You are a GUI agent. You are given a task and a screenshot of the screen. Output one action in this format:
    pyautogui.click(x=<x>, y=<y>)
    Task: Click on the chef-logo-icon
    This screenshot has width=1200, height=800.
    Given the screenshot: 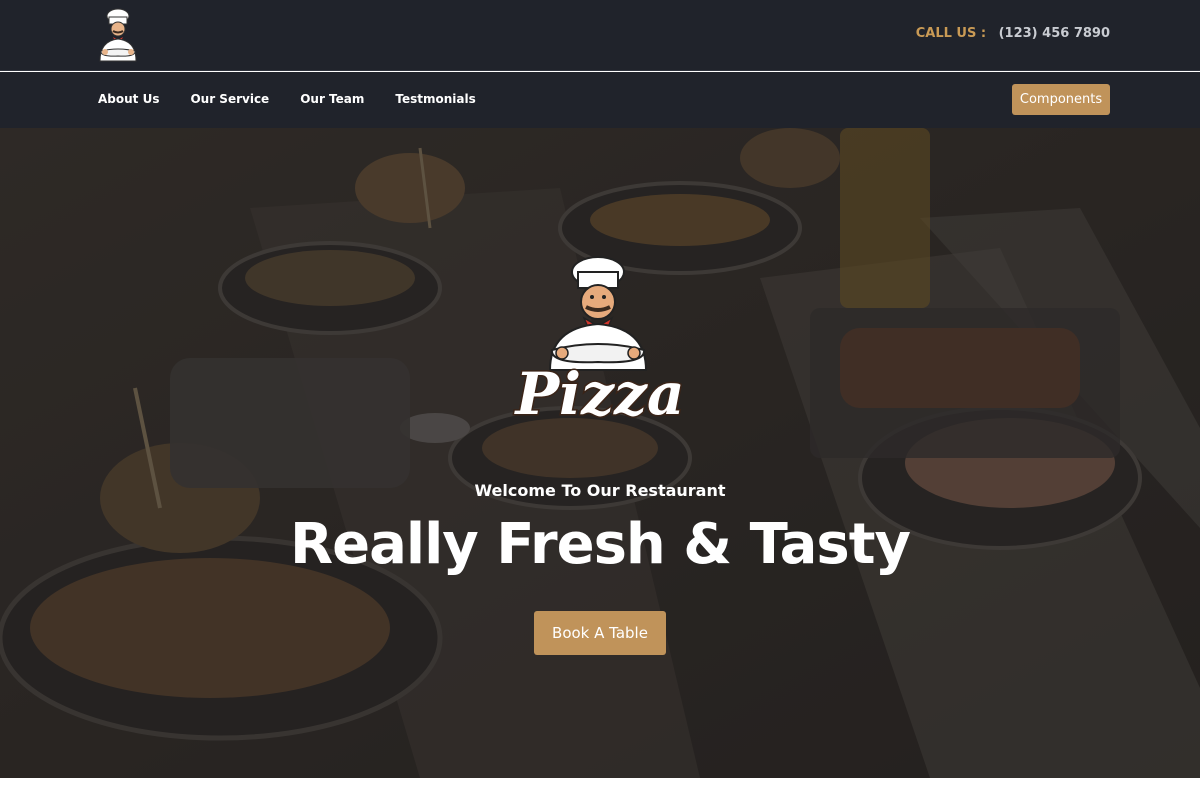 What is the action you would take?
    pyautogui.click(x=118, y=36)
    